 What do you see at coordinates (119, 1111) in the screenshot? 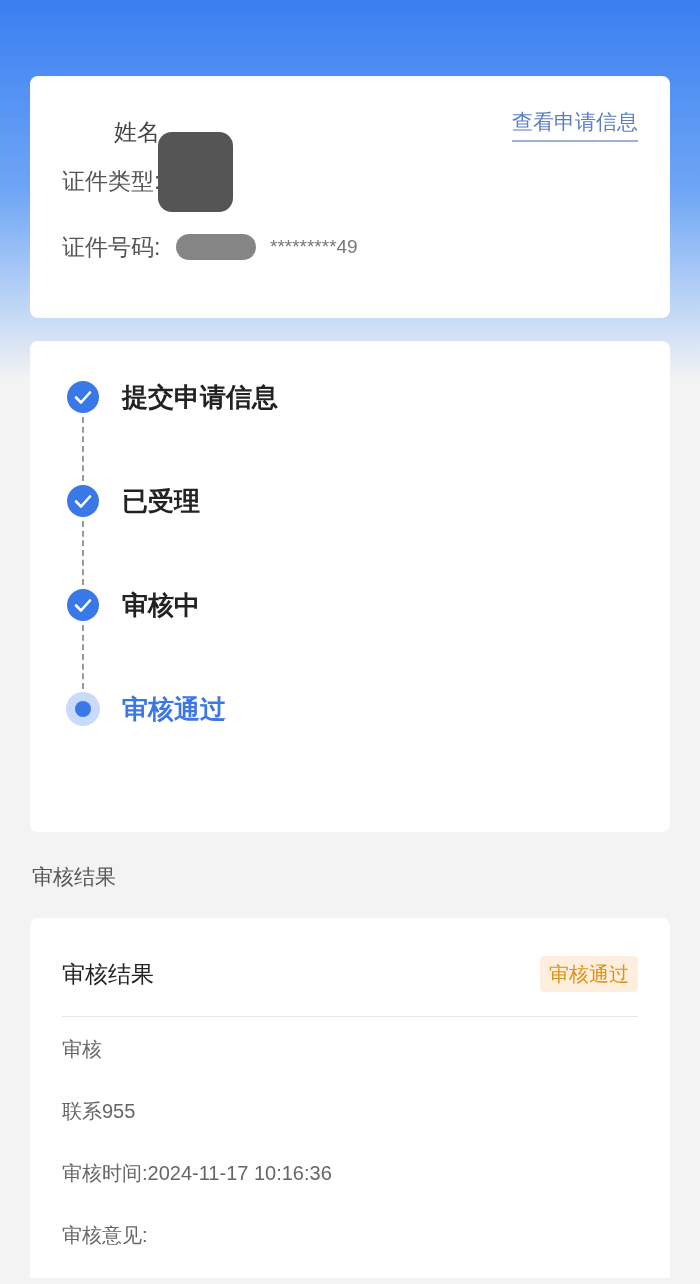
I see `info-value: 955` at bounding box center [119, 1111].